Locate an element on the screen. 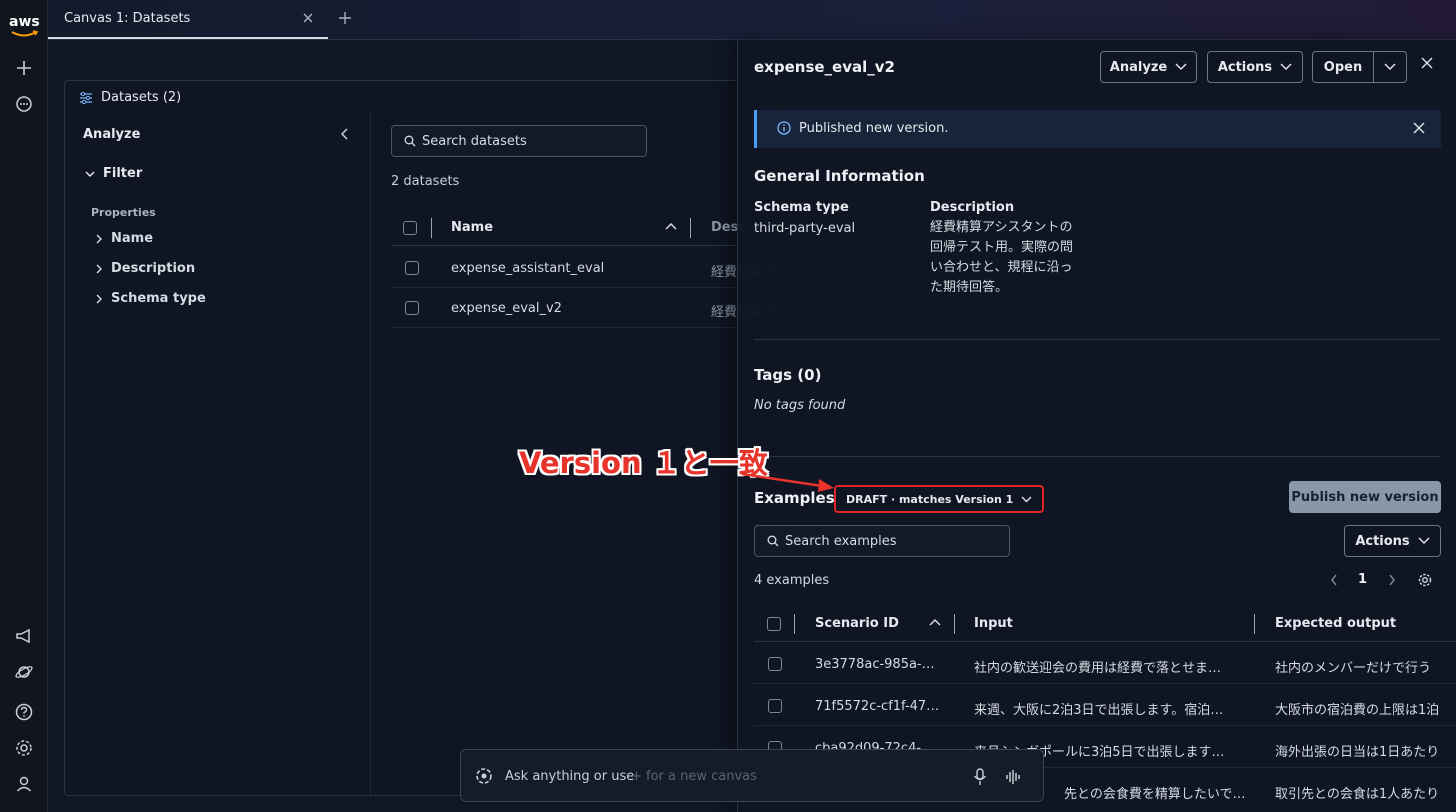  property-label: Schema type is located at coordinates (158, 298).